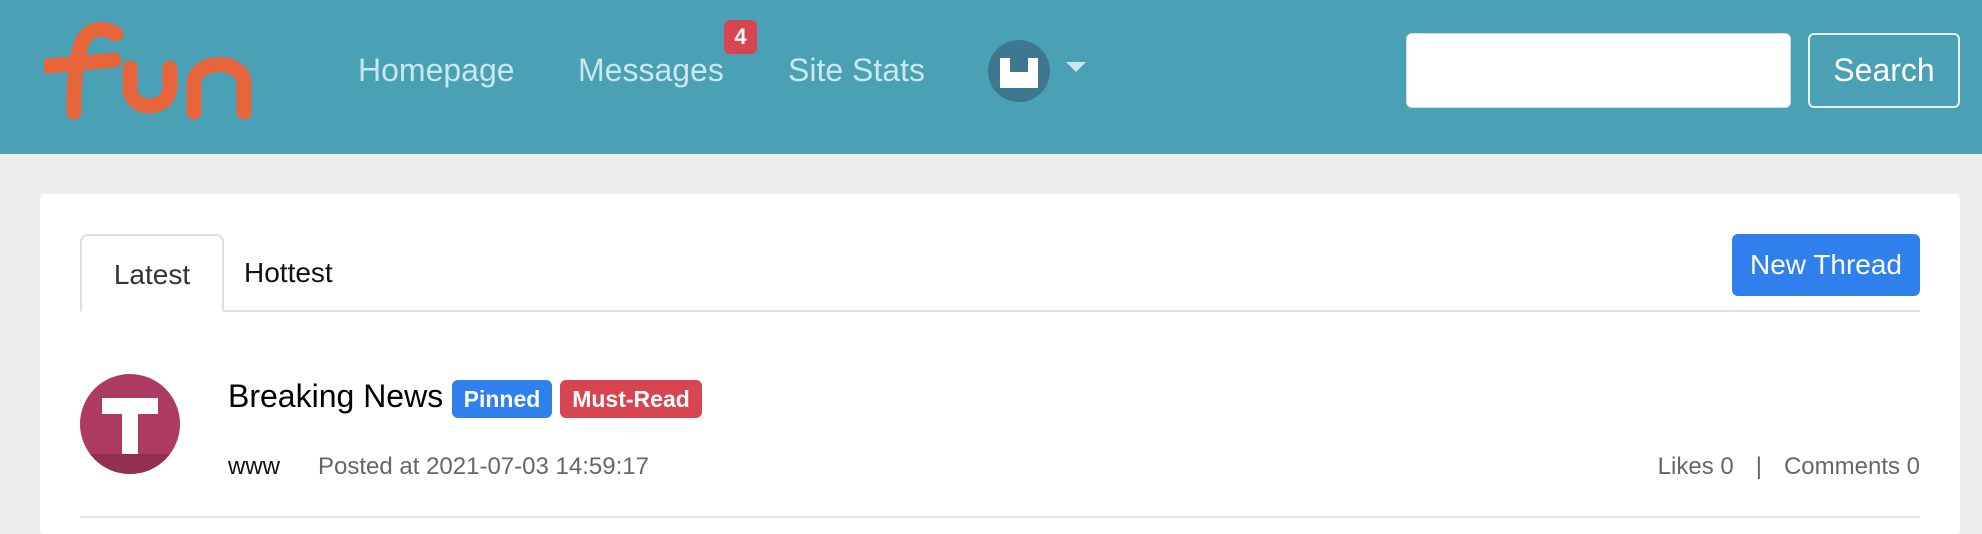  I want to click on post-stats: Likes 0 | Comments 0, so click(1789, 467).